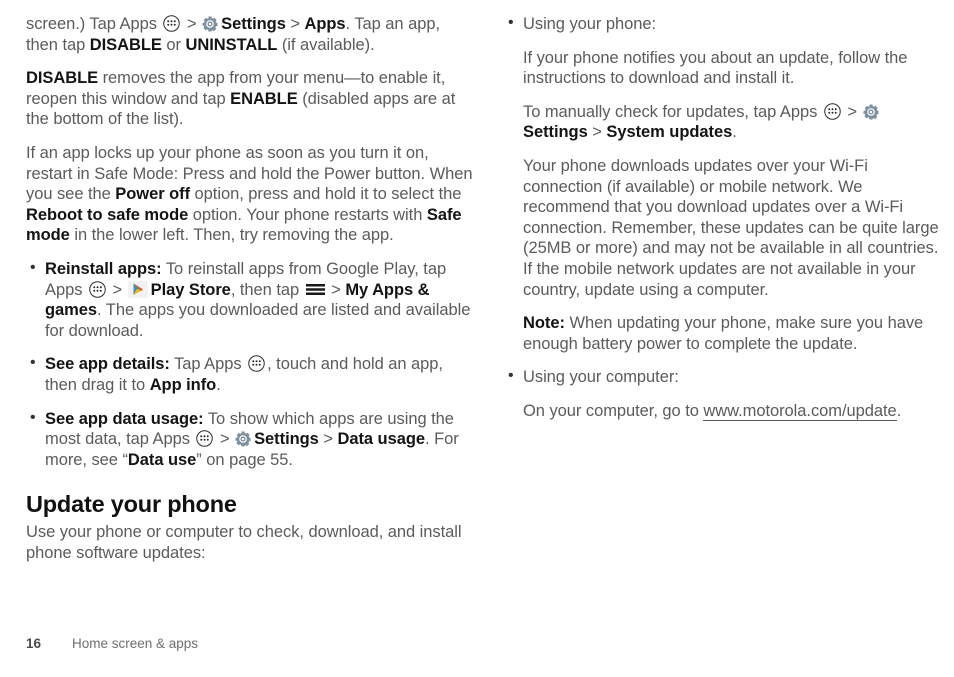 The image size is (954, 677). I want to click on bold-app-info: App info, so click(183, 384).